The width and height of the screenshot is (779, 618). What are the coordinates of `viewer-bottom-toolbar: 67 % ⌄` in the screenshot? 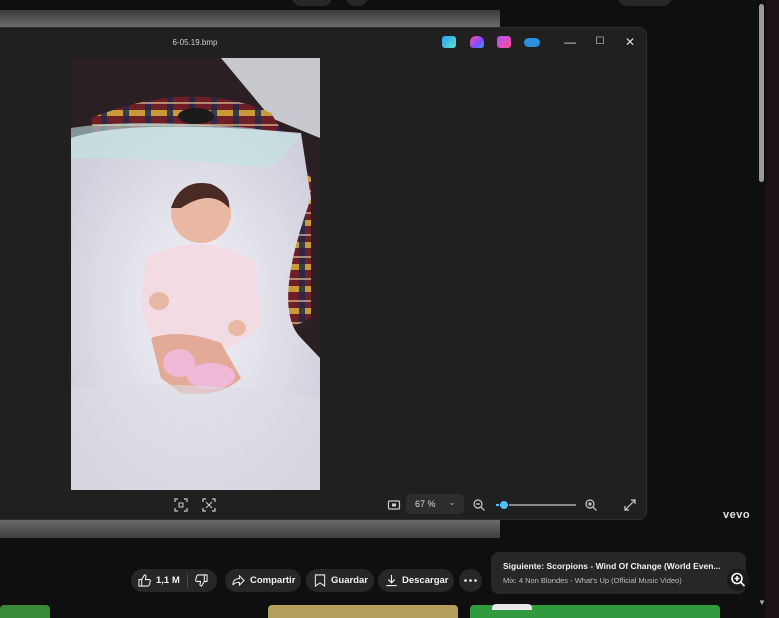 It's located at (323, 505).